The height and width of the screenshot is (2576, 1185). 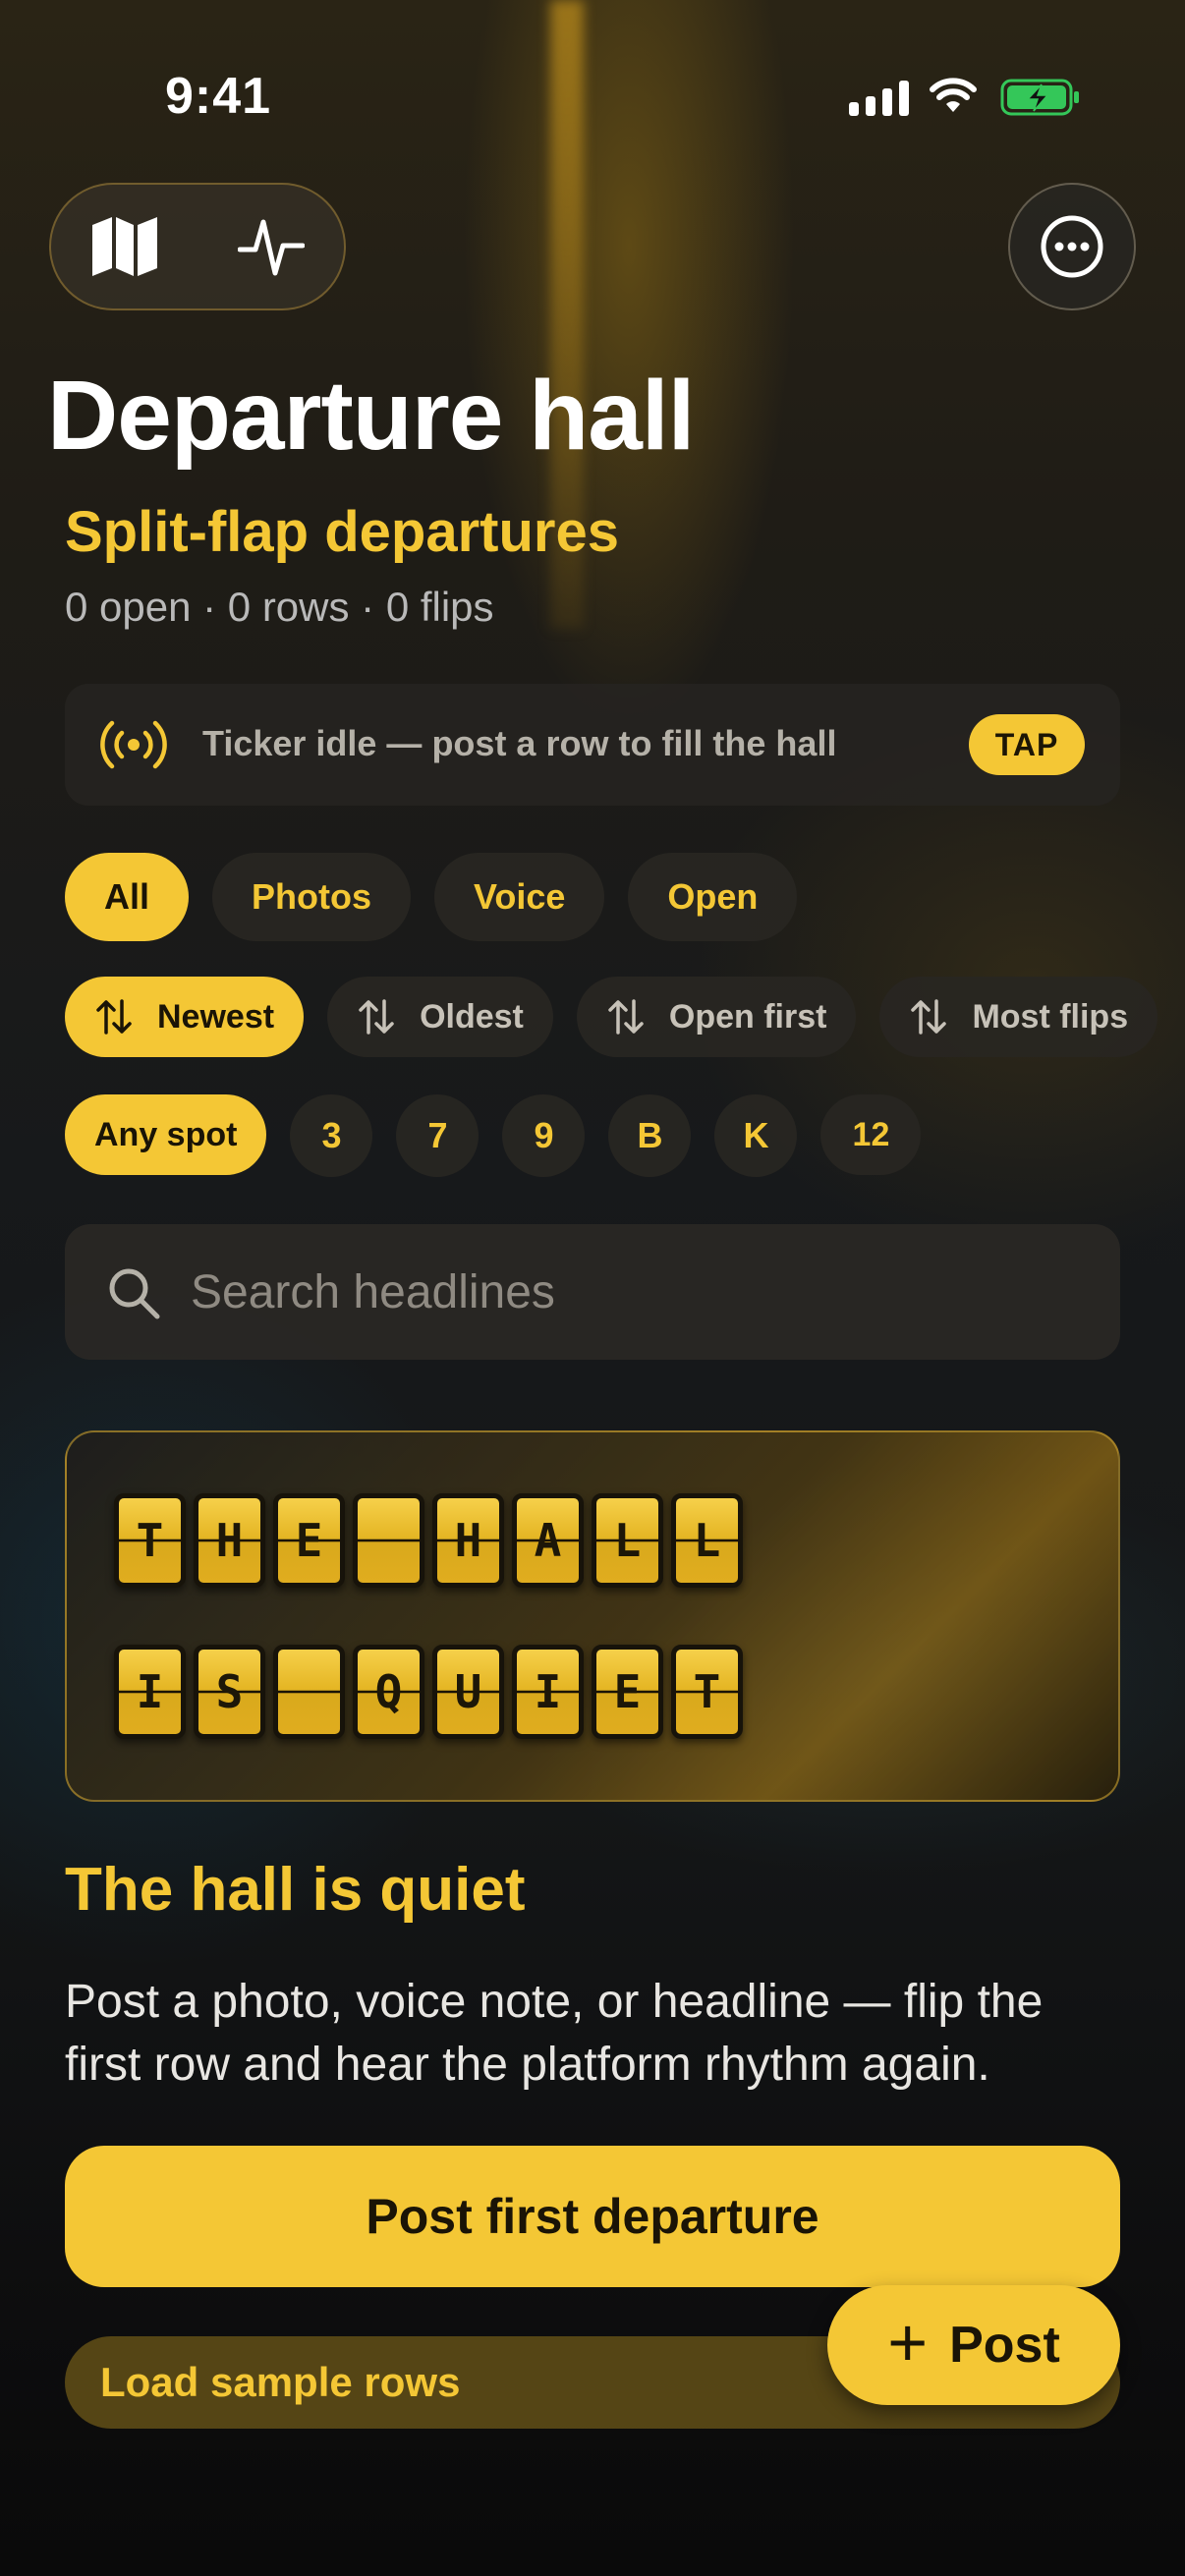 I want to click on type-filter-row: All Photos Voice Open, so click(x=432, y=897).